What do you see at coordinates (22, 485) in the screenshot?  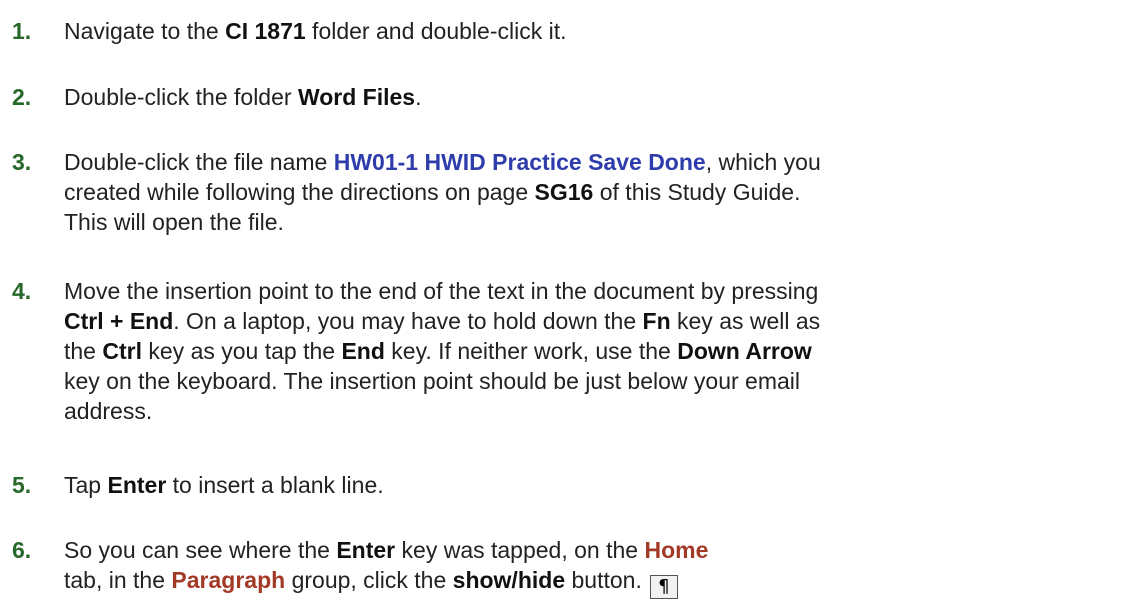 I see `step-number: 5.` at bounding box center [22, 485].